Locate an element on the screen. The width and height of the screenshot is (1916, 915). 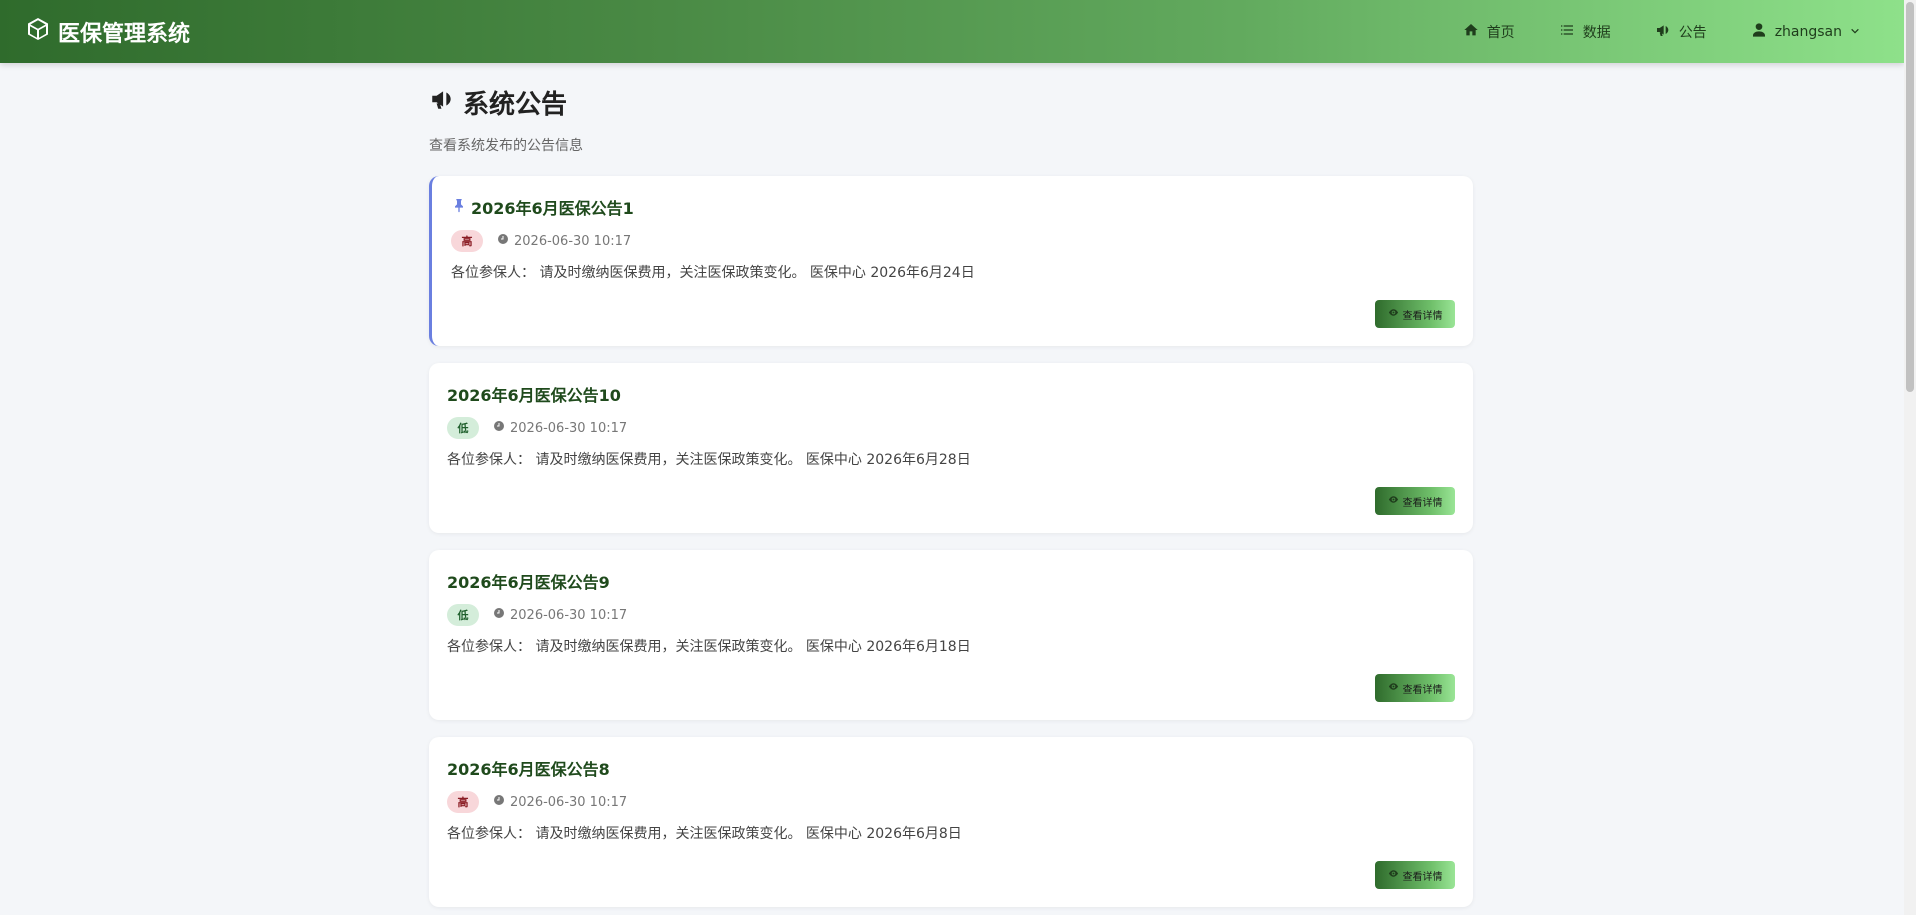
app-title: 医保管理系统 is located at coordinates (124, 34).